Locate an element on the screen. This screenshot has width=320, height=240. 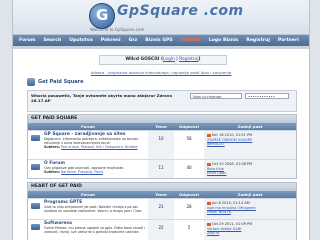
logo-letter: G is located at coordinates (102, 15).